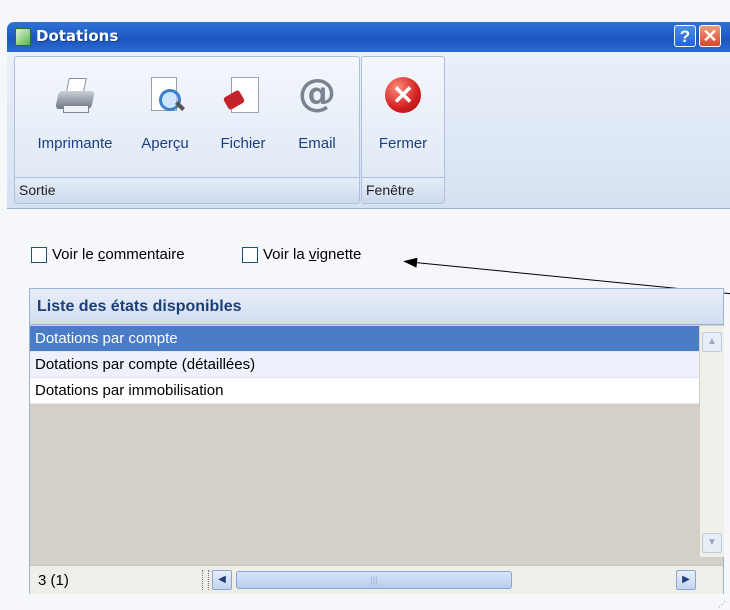  Describe the element at coordinates (403, 95) in the screenshot. I see `close-circle-icon: ✕` at that location.